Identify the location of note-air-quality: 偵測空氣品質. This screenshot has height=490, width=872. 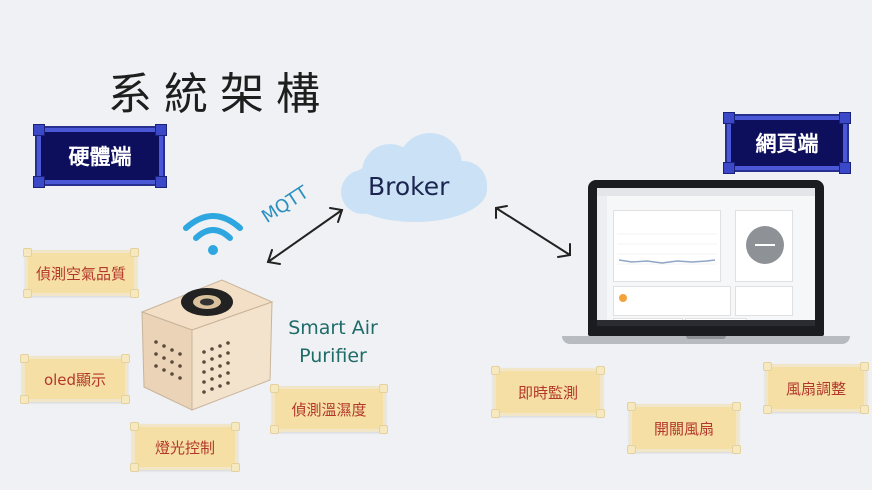
(81, 273).